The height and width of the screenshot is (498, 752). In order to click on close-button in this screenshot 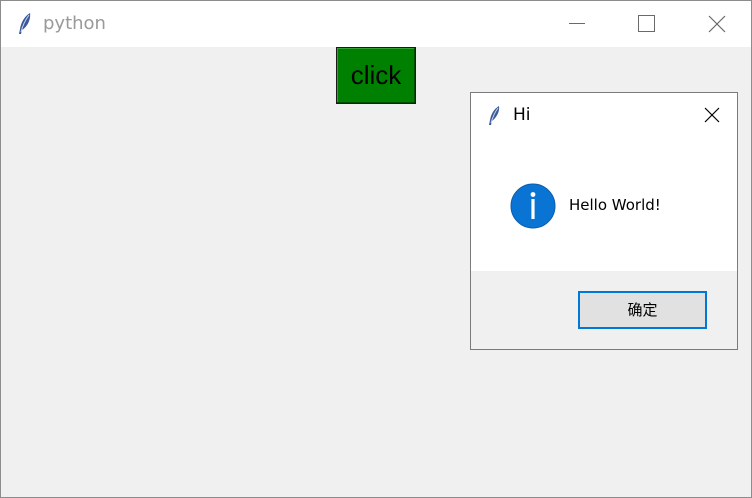, I will do `click(716, 24)`.